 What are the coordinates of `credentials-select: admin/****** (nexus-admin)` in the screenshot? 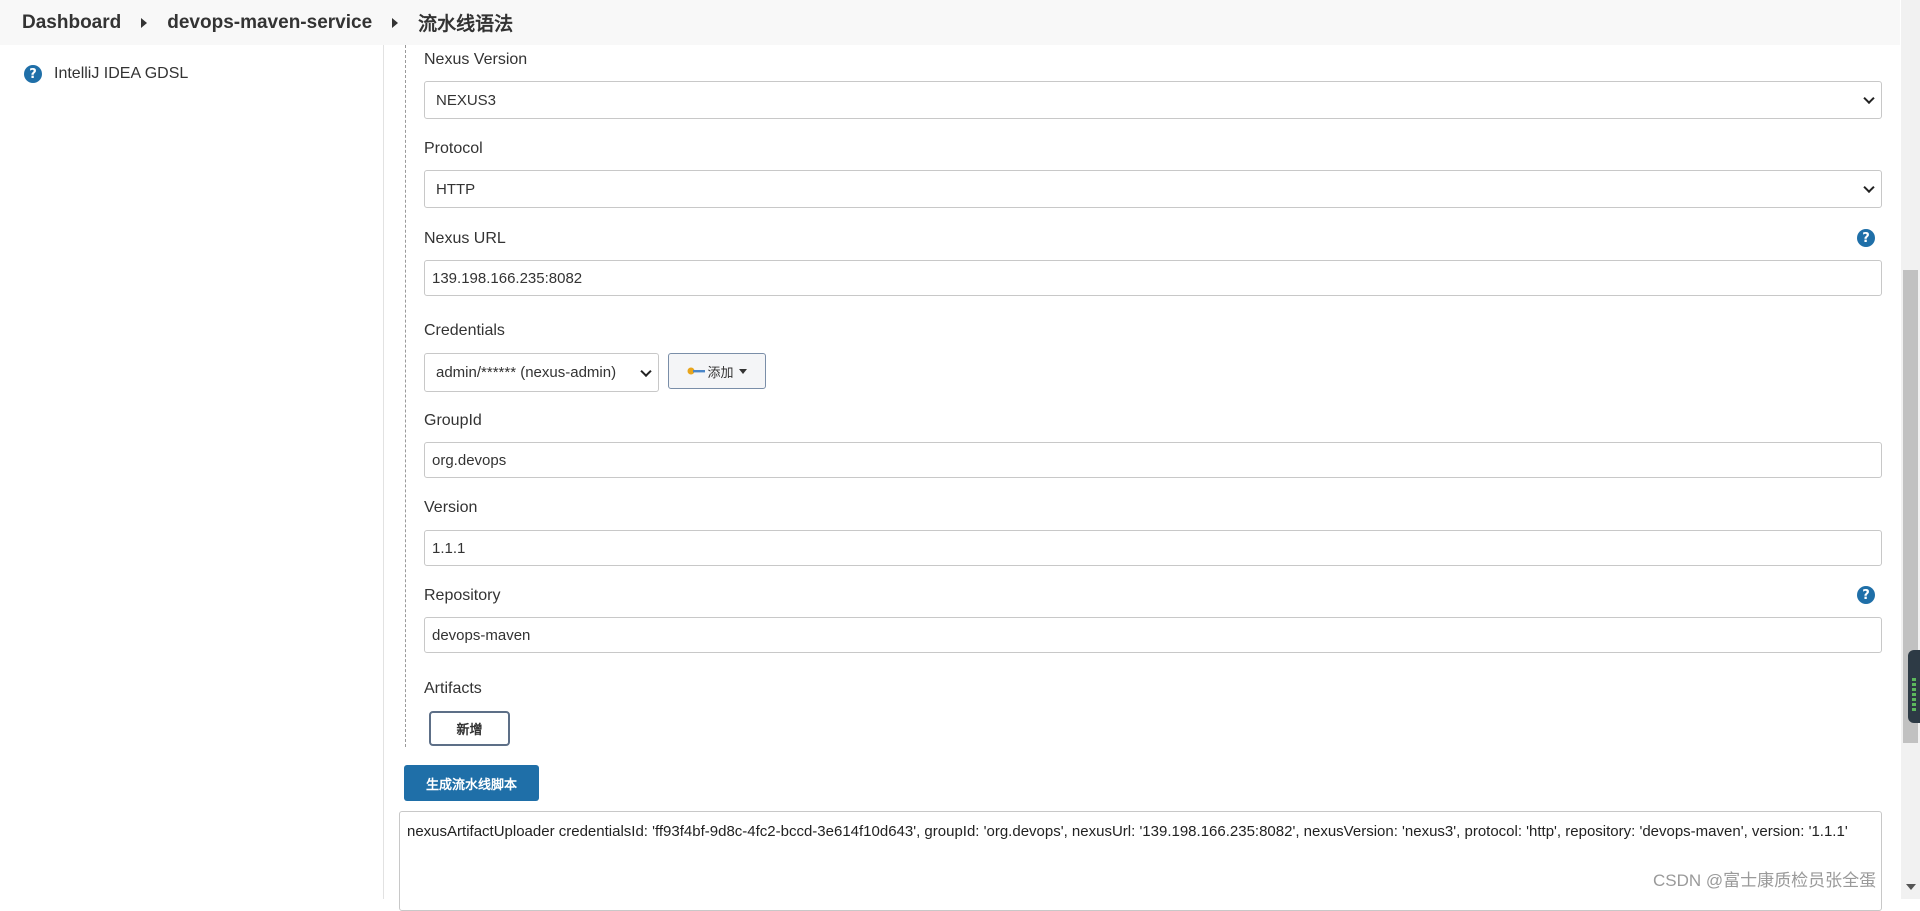 It's located at (541, 372).